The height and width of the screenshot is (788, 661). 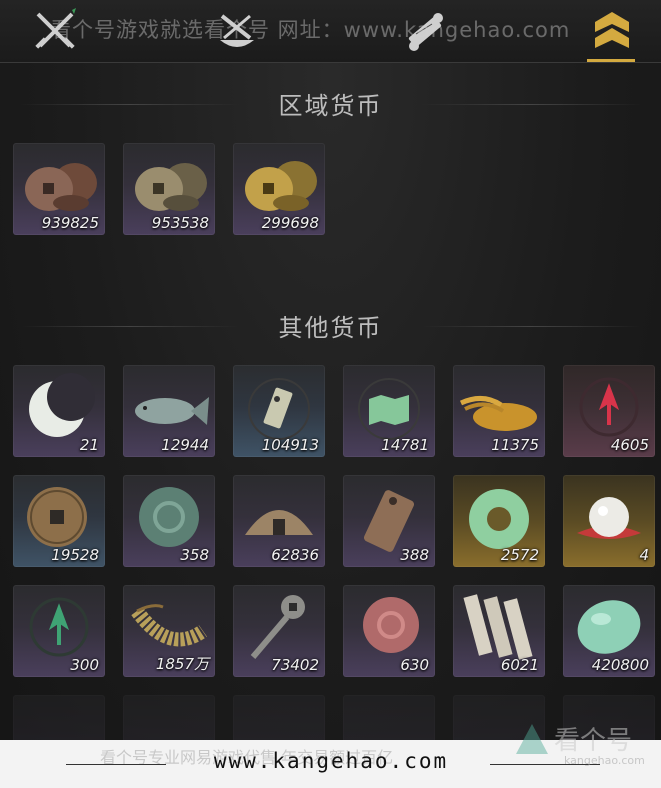 I want to click on logo-mark-icon, so click(x=532, y=739).